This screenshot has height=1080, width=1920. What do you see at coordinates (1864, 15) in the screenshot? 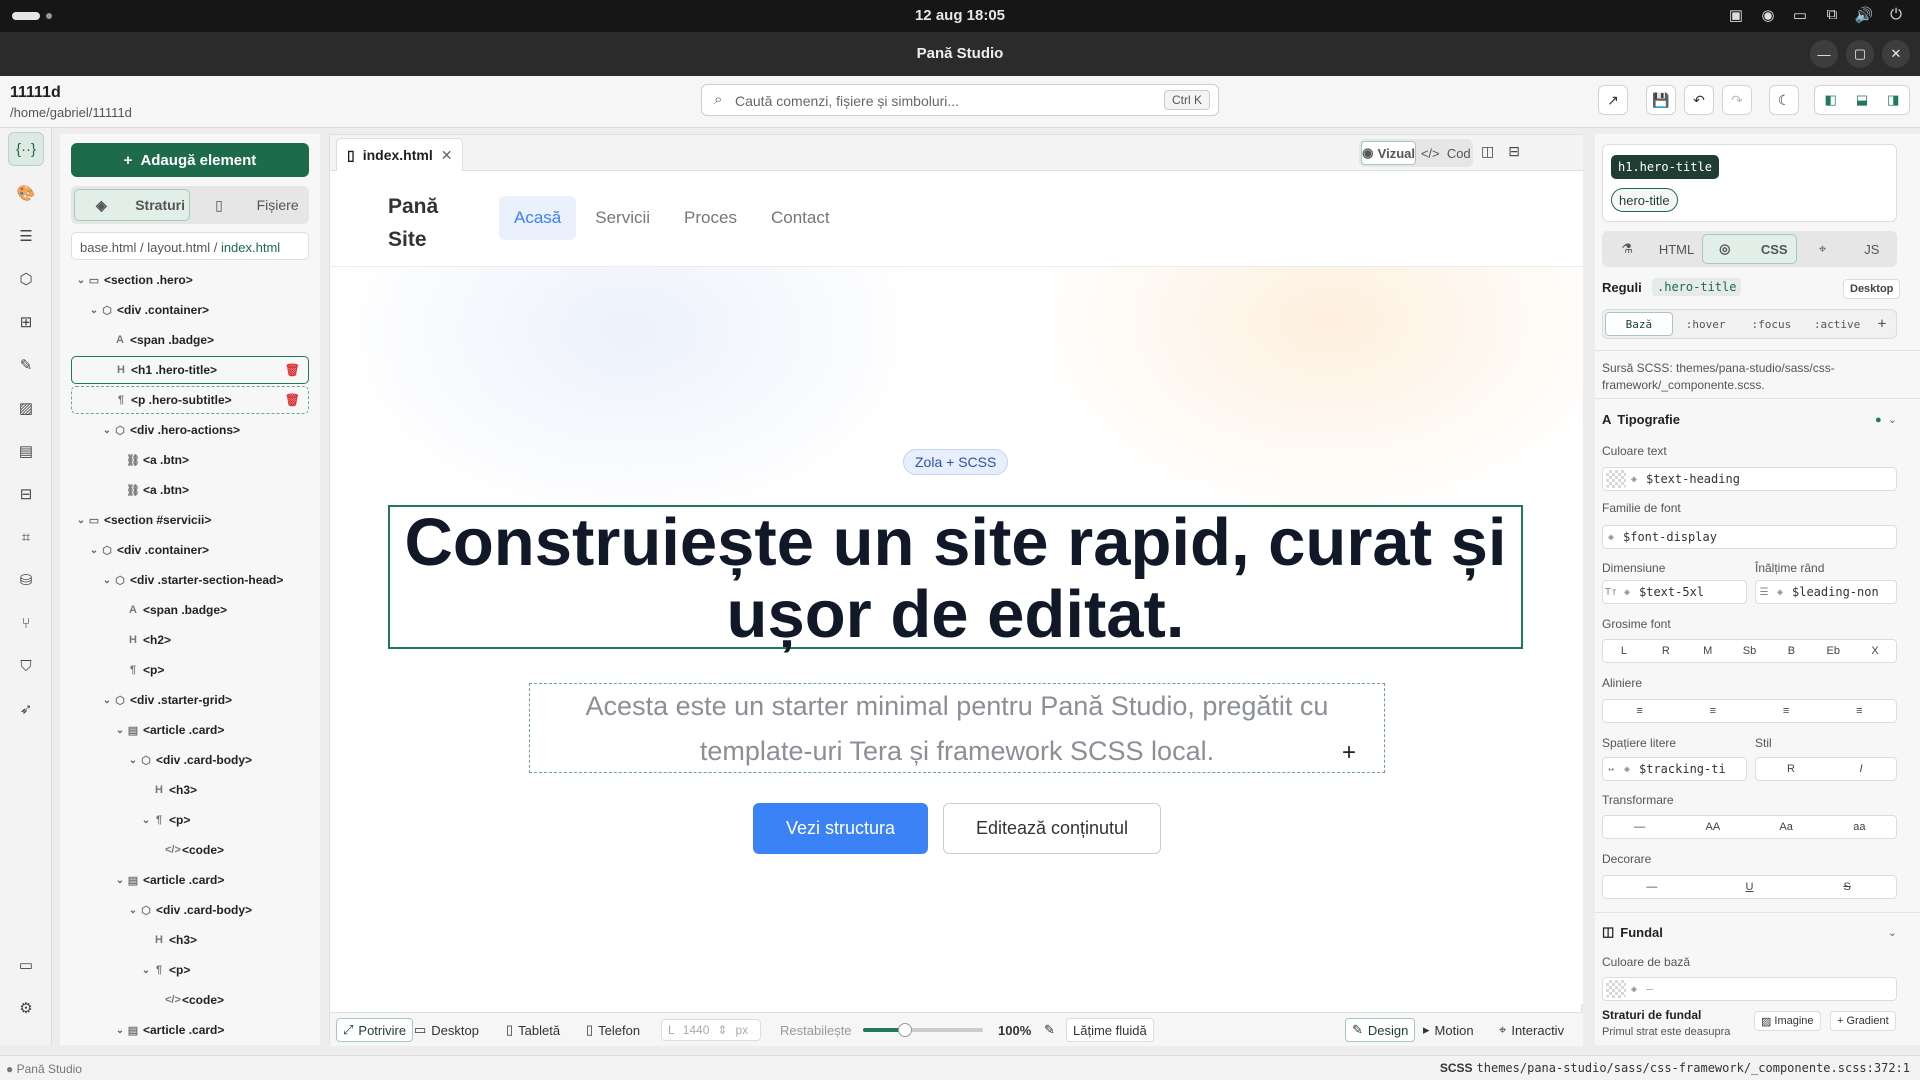
I see `volume-icon: 🔊` at bounding box center [1864, 15].